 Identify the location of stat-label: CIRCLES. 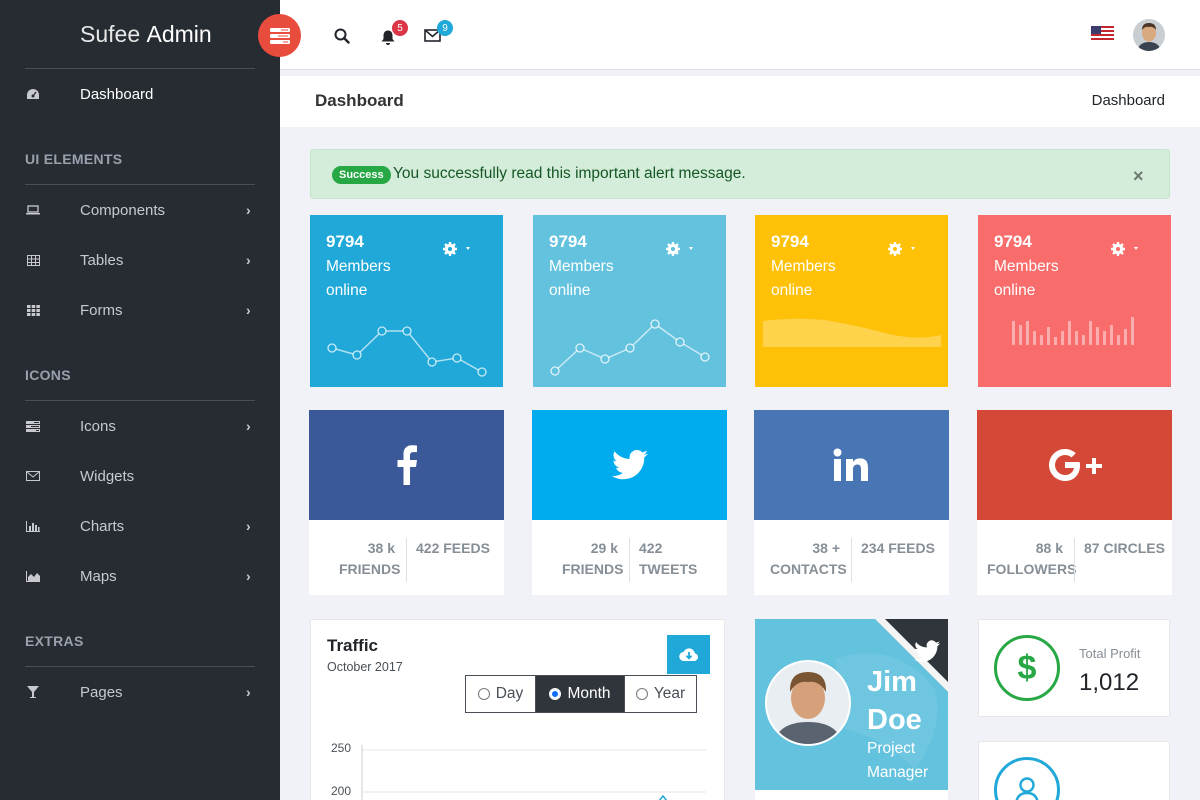
(1134, 548).